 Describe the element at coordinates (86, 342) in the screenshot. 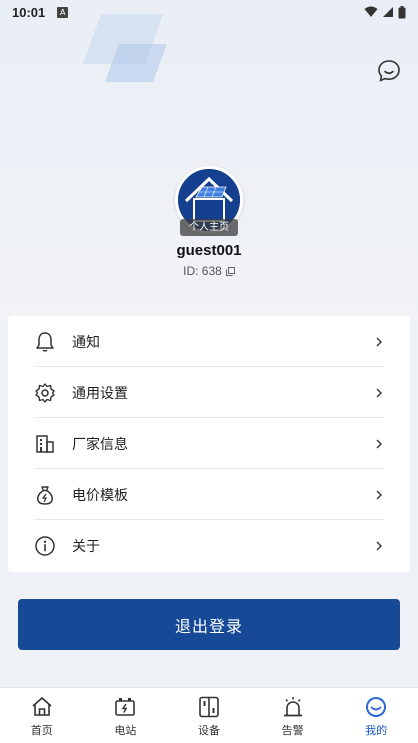

I see `menu-item-label: 通知` at that location.